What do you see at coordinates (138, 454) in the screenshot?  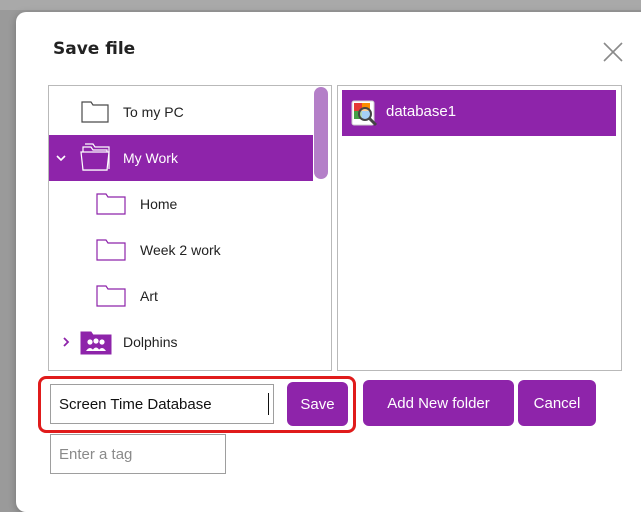 I see `tag-input` at bounding box center [138, 454].